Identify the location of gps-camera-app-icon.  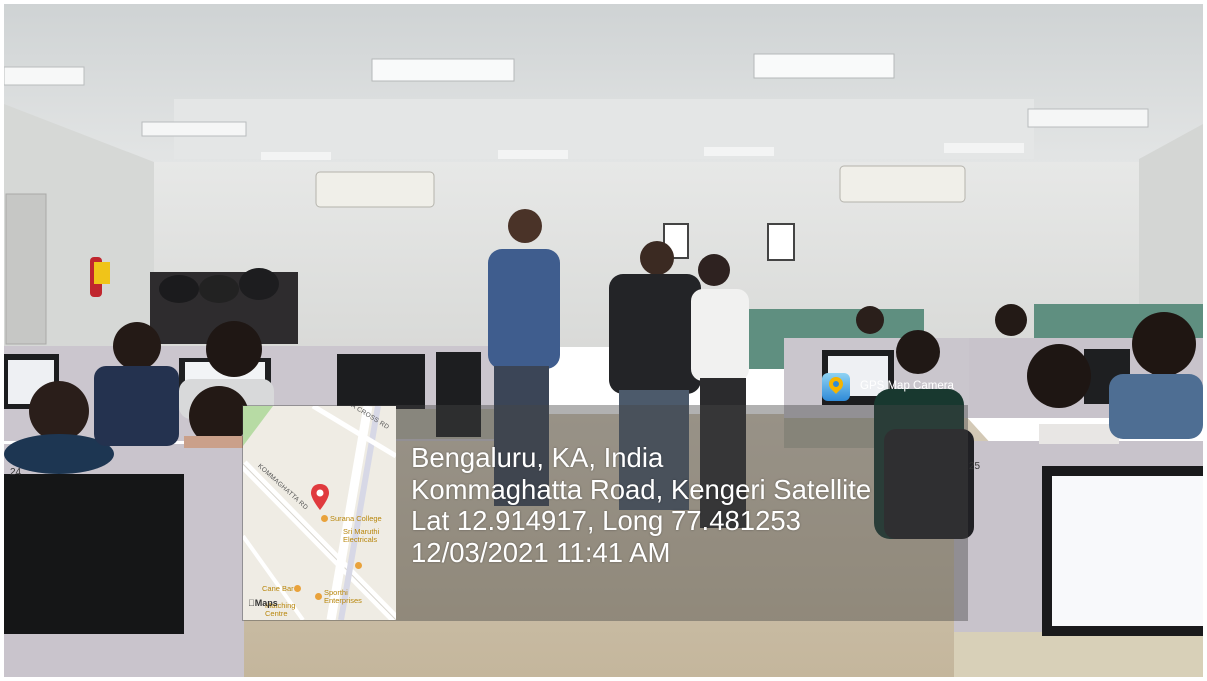
(836, 387).